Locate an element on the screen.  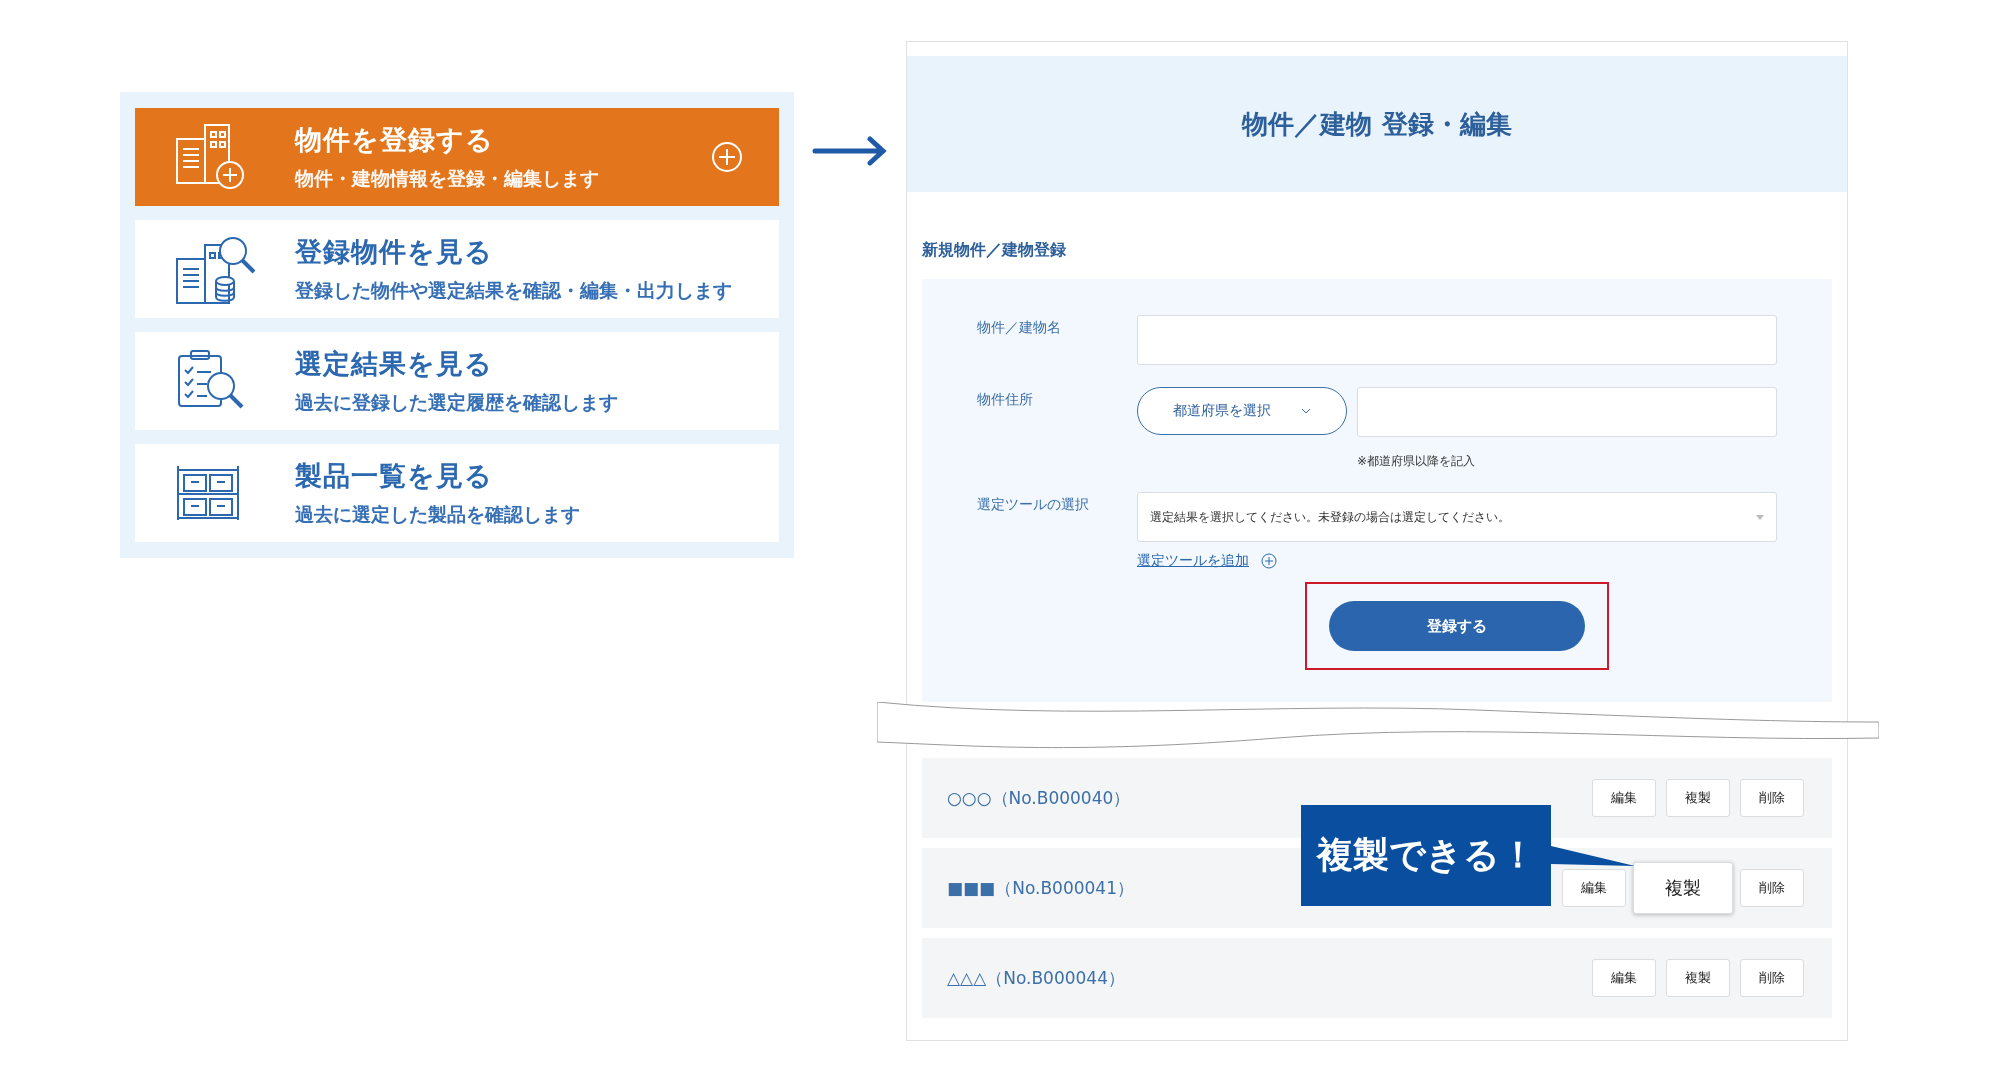
menu-item-title: 選定結果を見る is located at coordinates (394, 364).